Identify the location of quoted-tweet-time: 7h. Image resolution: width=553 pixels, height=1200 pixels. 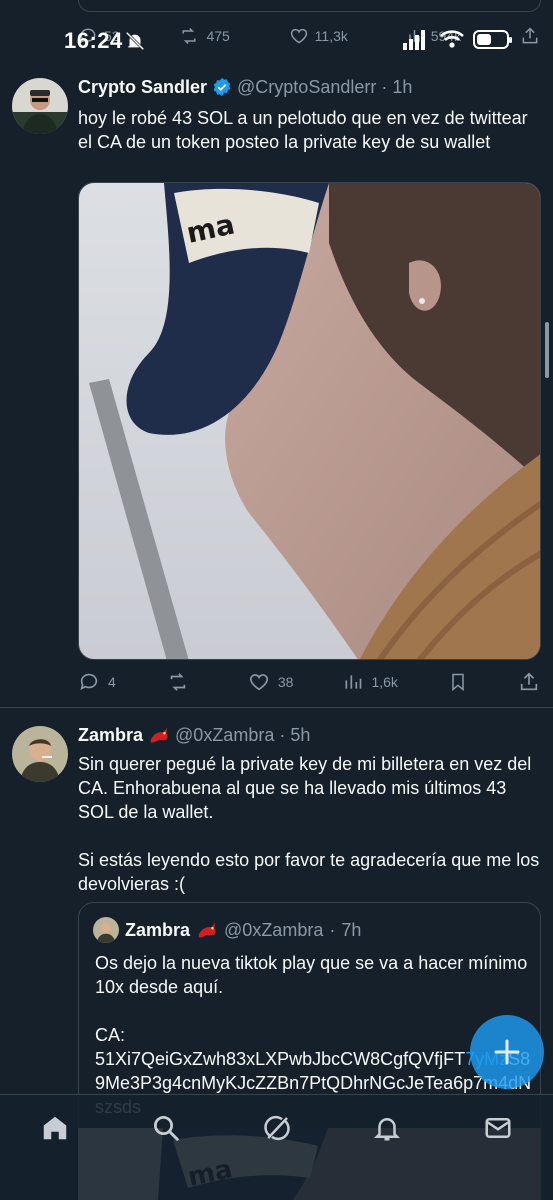
(351, 929).